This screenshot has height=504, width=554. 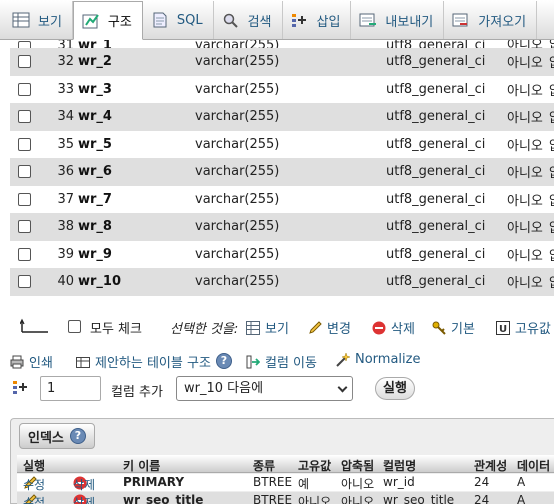 What do you see at coordinates (523, 327) in the screenshot?
I see `bulk-unique-button: U 고유값` at bounding box center [523, 327].